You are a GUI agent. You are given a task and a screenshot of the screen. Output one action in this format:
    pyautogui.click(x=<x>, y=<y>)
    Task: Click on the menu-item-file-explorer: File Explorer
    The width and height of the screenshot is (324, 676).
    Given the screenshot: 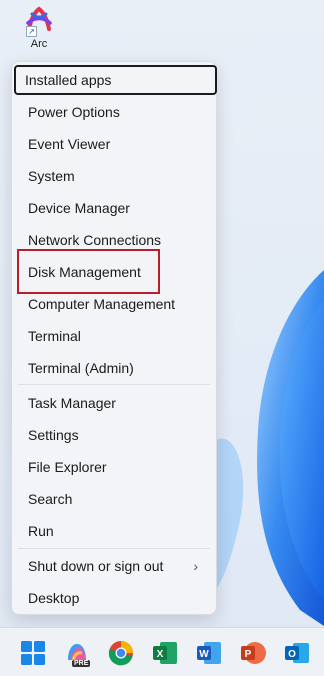 What is the action you would take?
    pyautogui.click(x=114, y=467)
    